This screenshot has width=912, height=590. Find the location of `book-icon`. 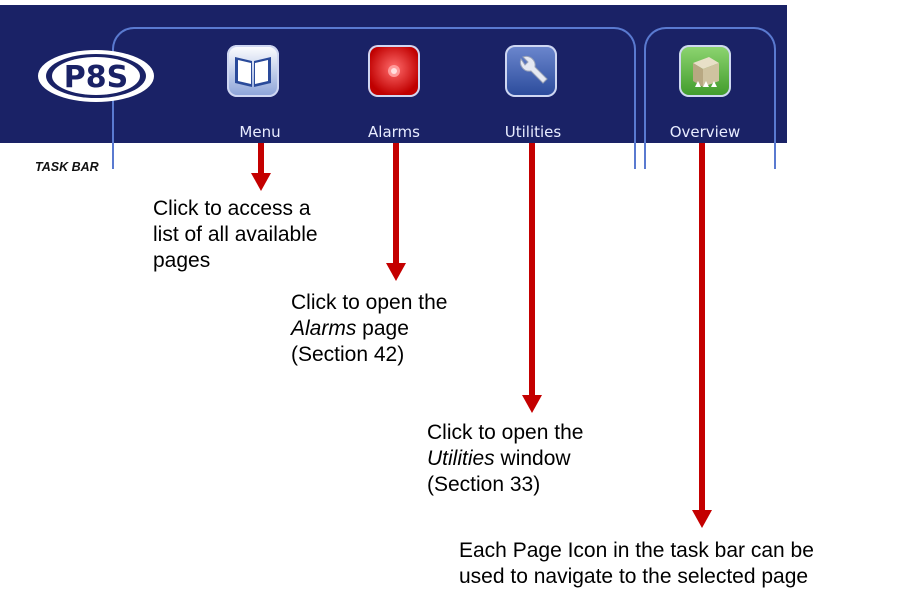

book-icon is located at coordinates (253, 72).